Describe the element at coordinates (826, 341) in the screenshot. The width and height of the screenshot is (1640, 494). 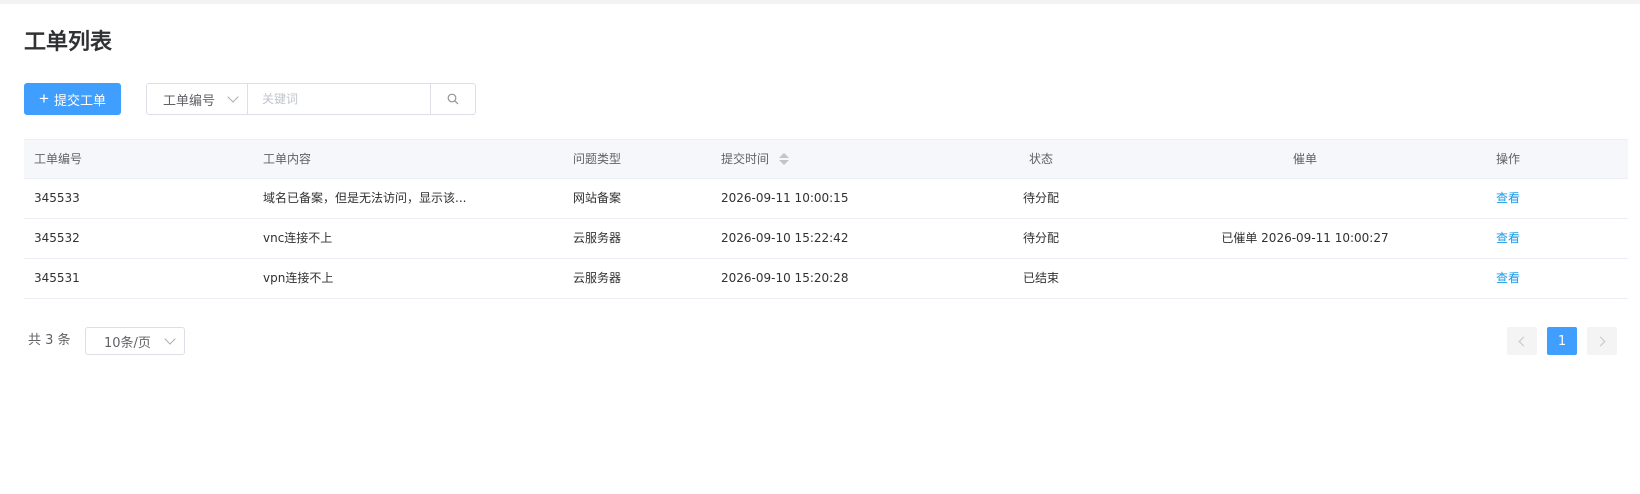
I see `pagination: 共 3 条 10条/页 1` at that location.